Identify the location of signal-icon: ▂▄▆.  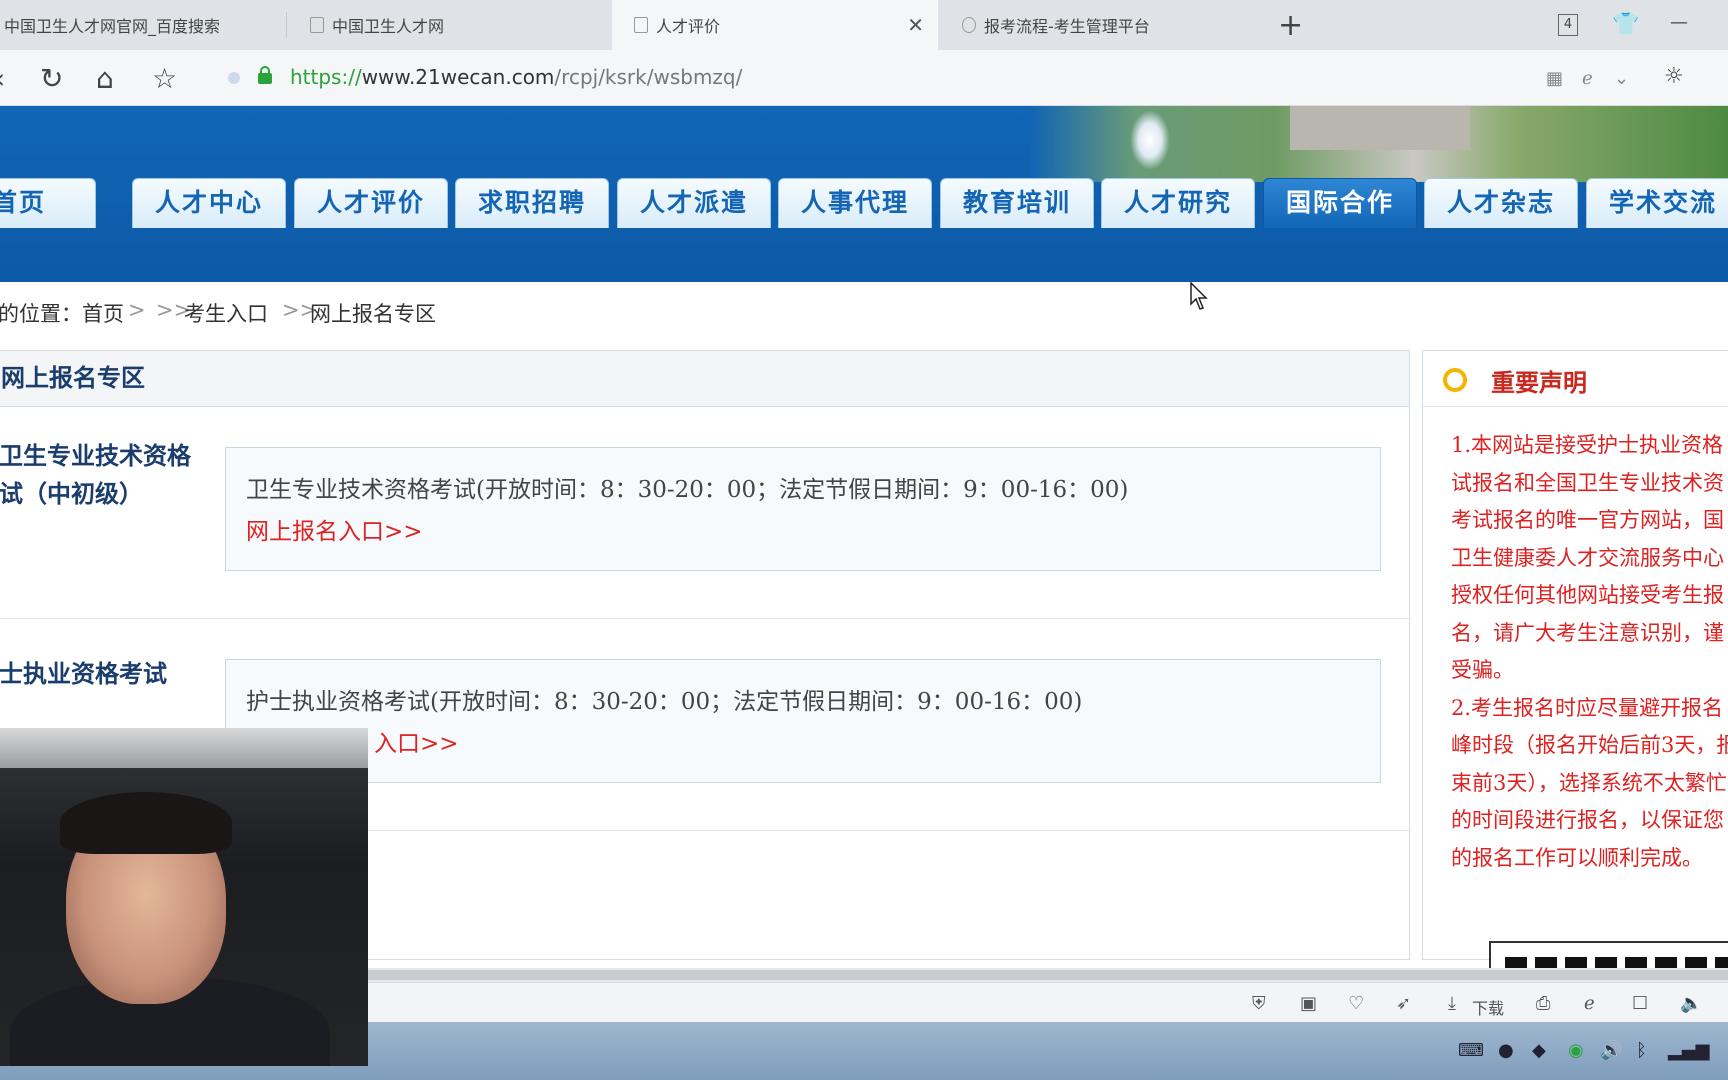
(1689, 1050).